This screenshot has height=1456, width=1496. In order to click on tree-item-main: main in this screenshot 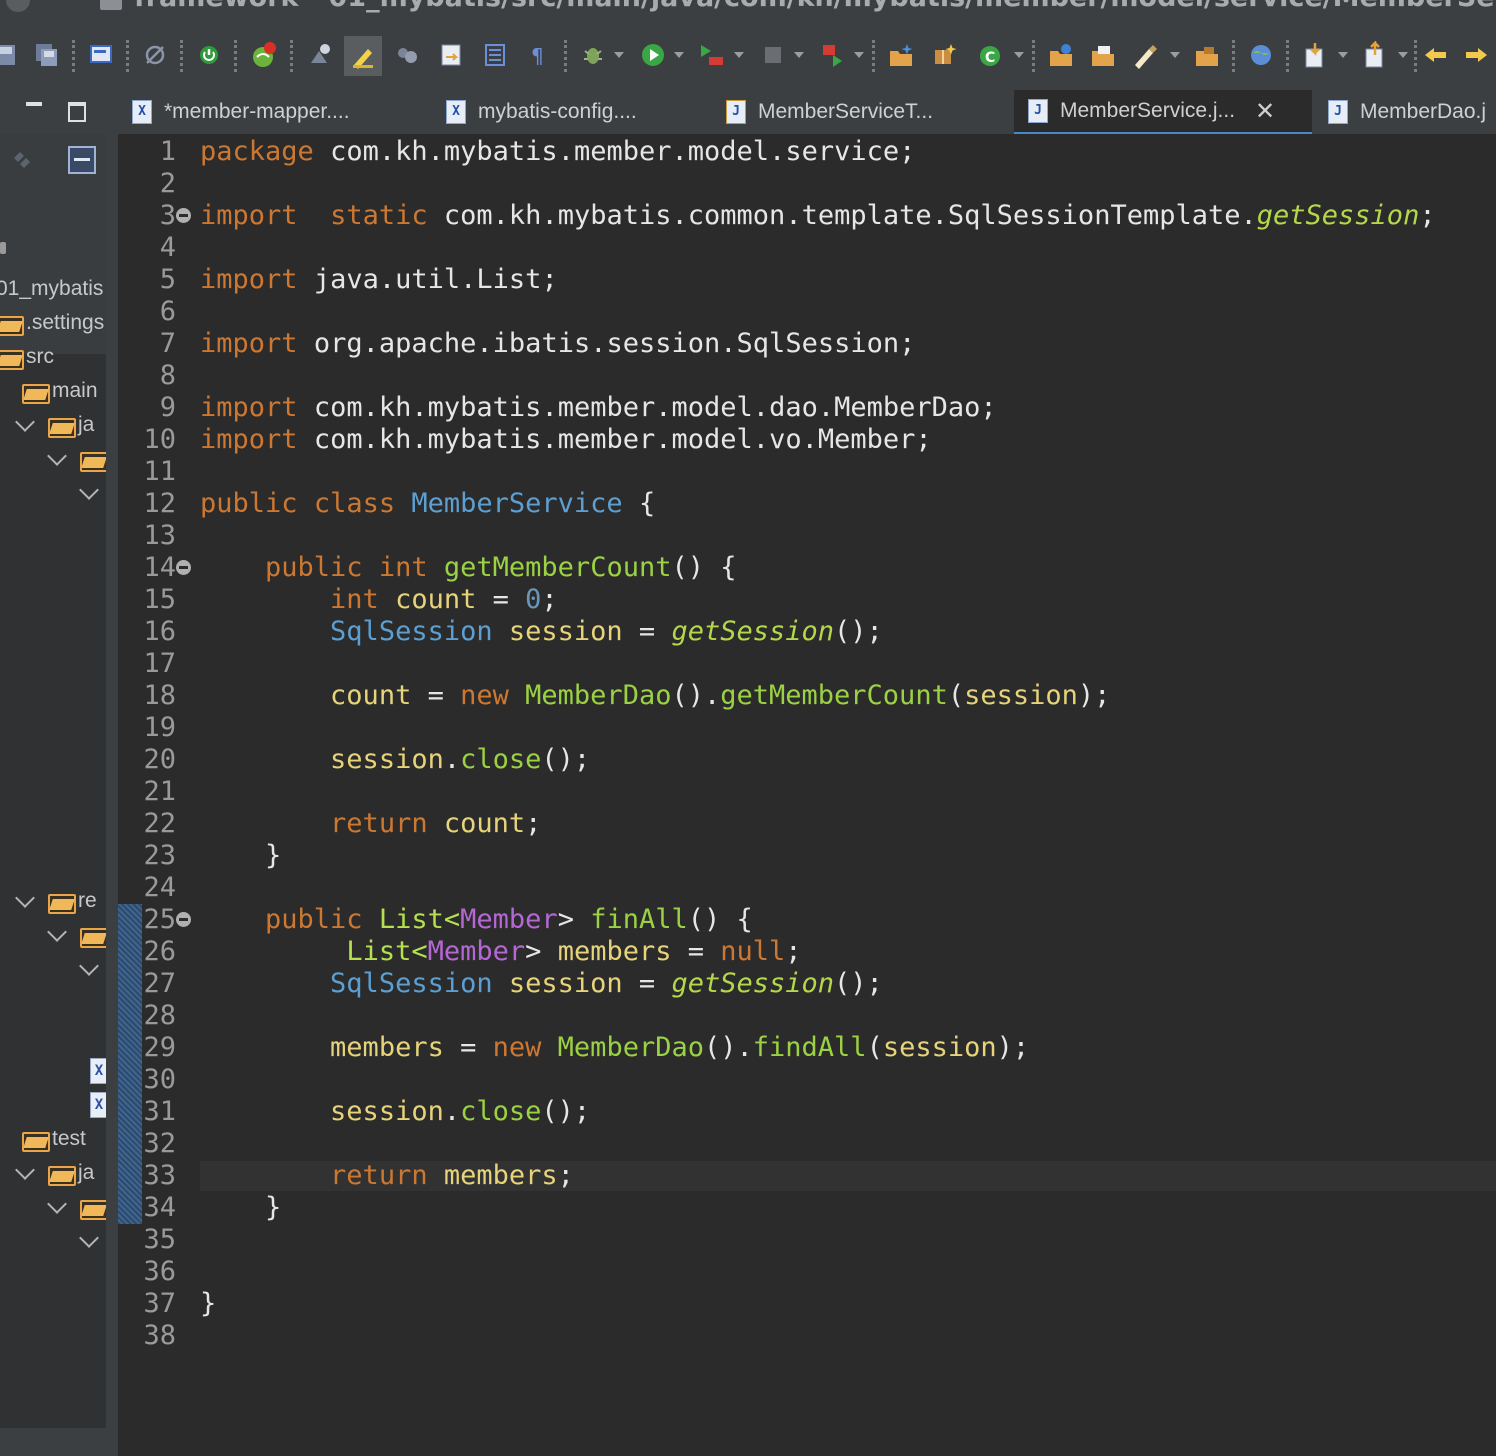, I will do `click(60, 391)`.